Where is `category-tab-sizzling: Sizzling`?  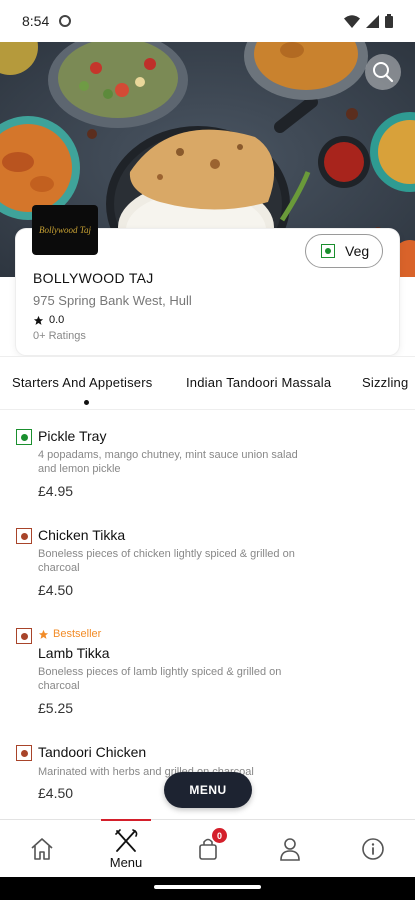
category-tab-sizzling: Sizzling is located at coordinates (385, 382).